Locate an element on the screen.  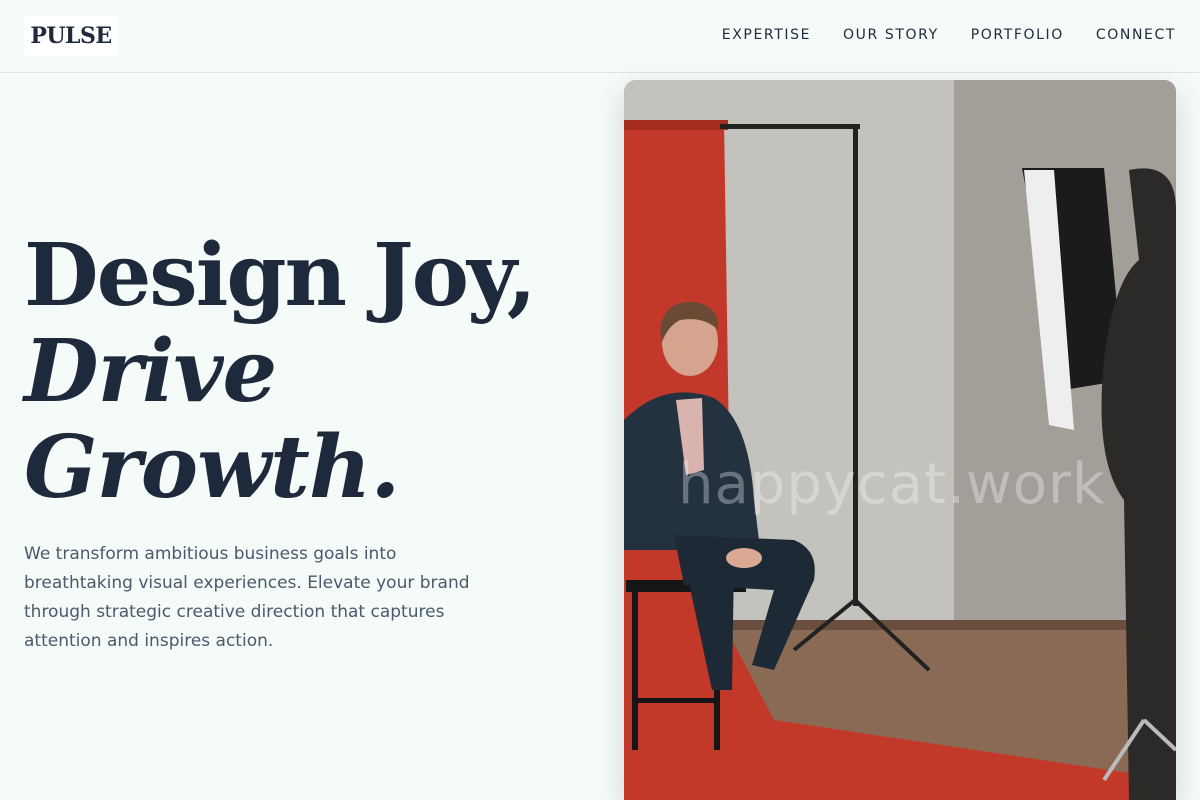
nav-link-connect: CONNECT is located at coordinates (1136, 35).